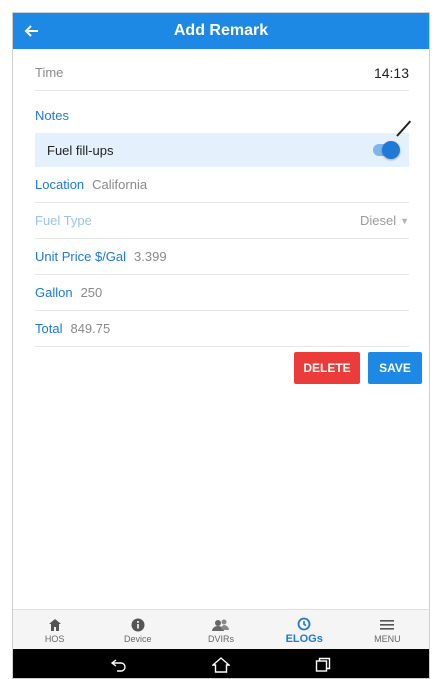 This screenshot has height=679, width=438. I want to click on chevron-down-icon: ▼, so click(404, 220).